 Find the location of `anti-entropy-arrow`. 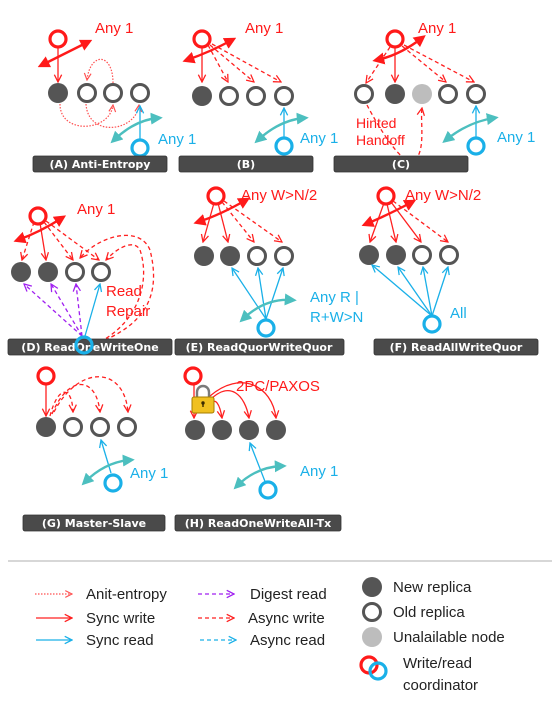

anti-entropy-arrow is located at coordinates (100, 71).